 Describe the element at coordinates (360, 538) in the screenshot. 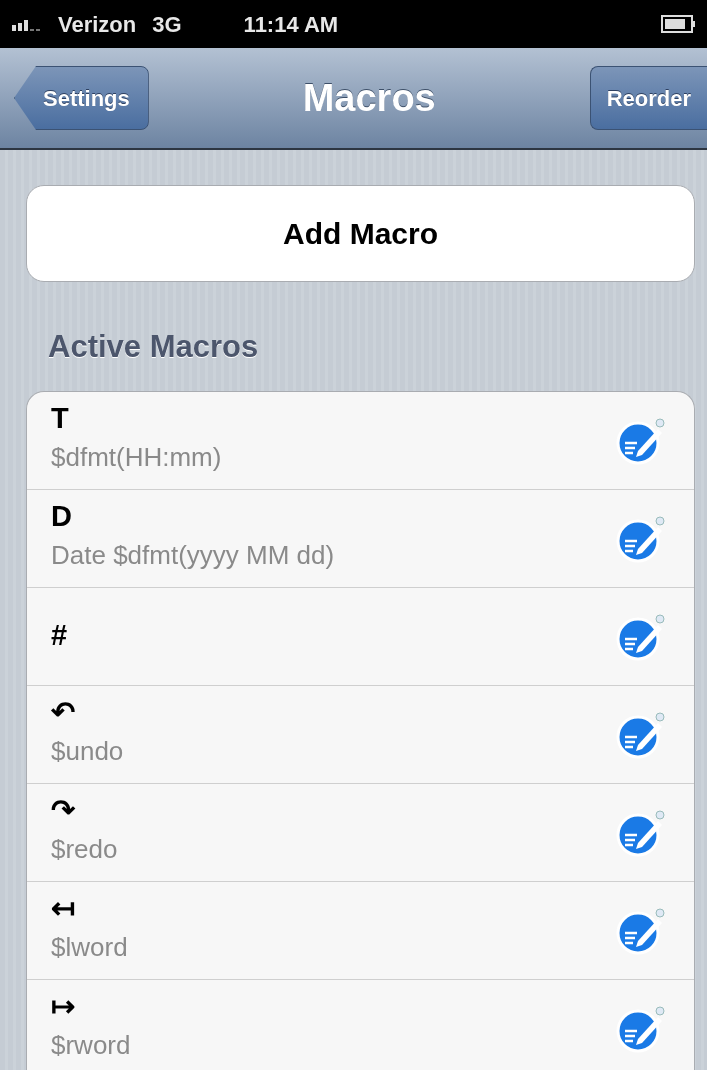

I see `macro-row: D Date $dfmt(yyyy MM dd)` at that location.